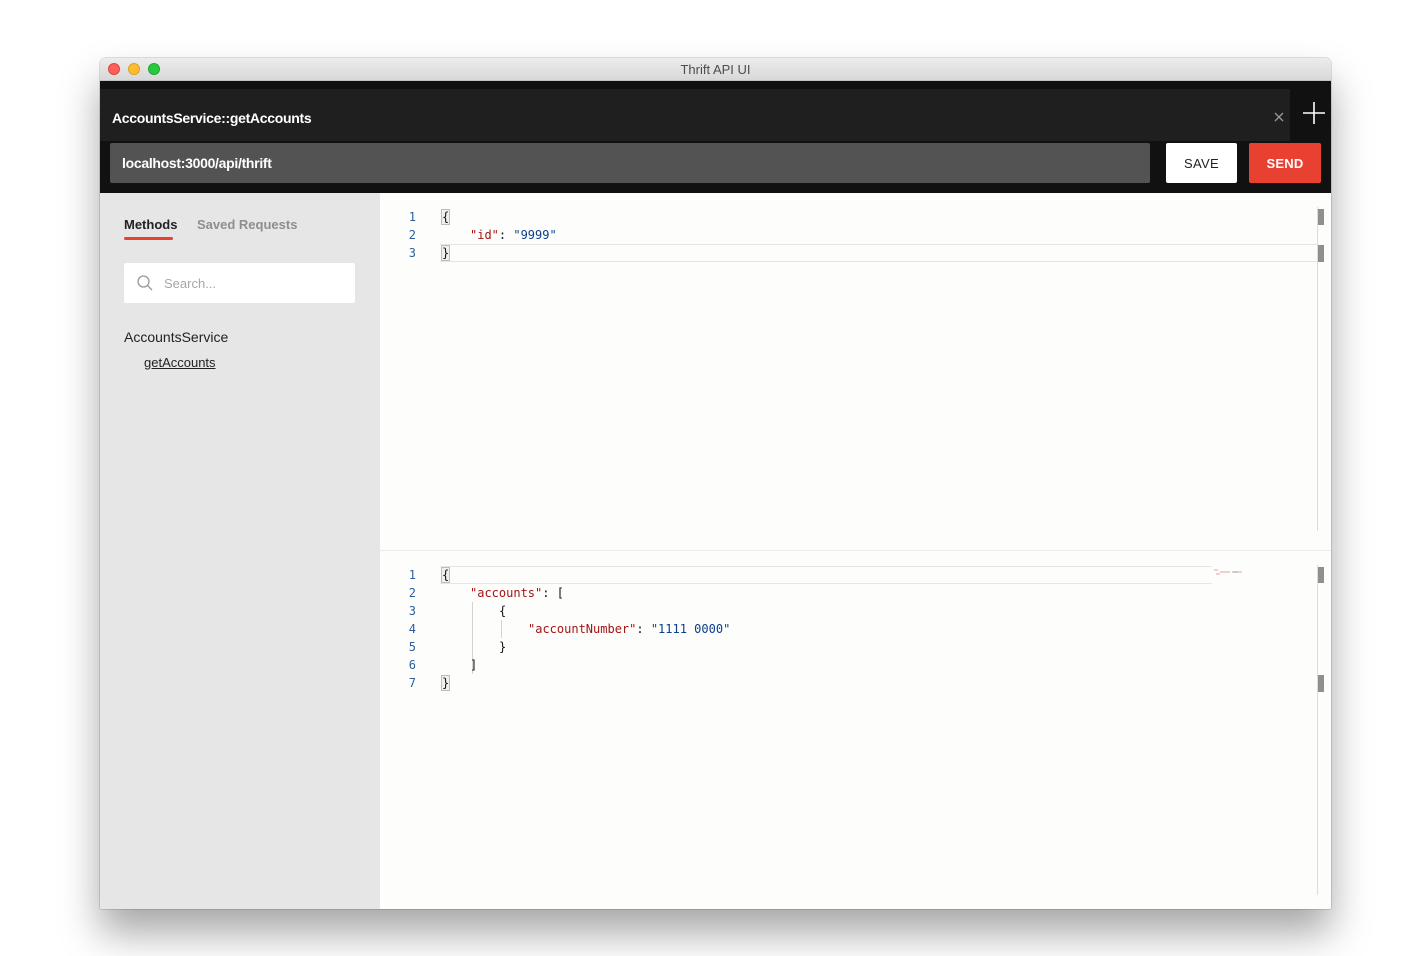 The width and height of the screenshot is (1416, 956). What do you see at coordinates (501, 629) in the screenshot?
I see `indent-guide` at bounding box center [501, 629].